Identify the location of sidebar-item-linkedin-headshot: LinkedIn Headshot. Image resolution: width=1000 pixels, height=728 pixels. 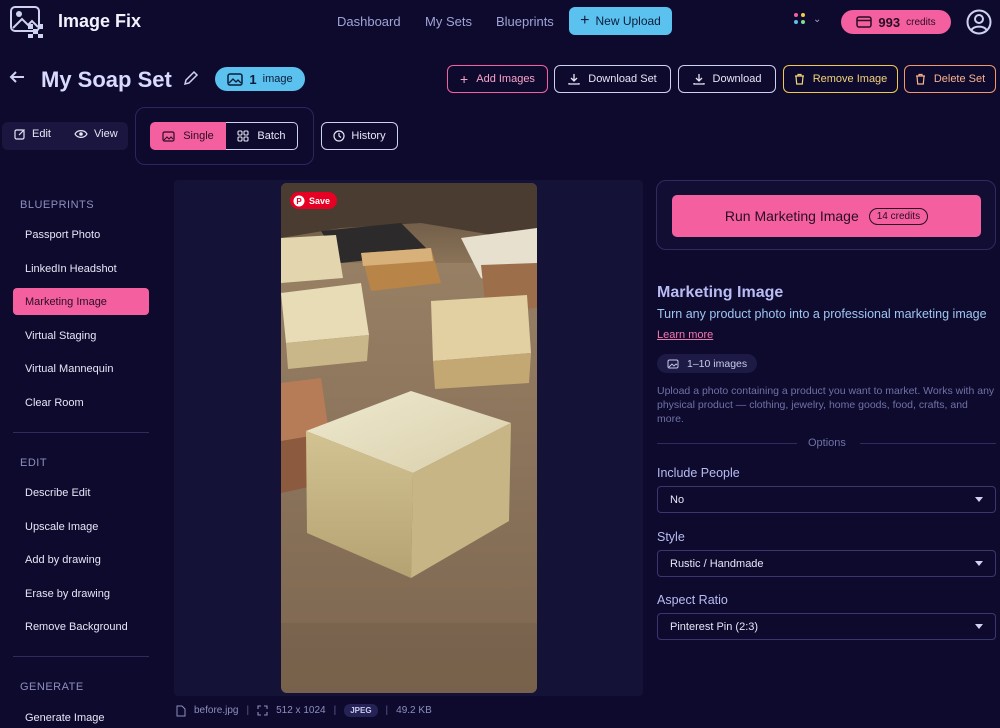
(81, 268).